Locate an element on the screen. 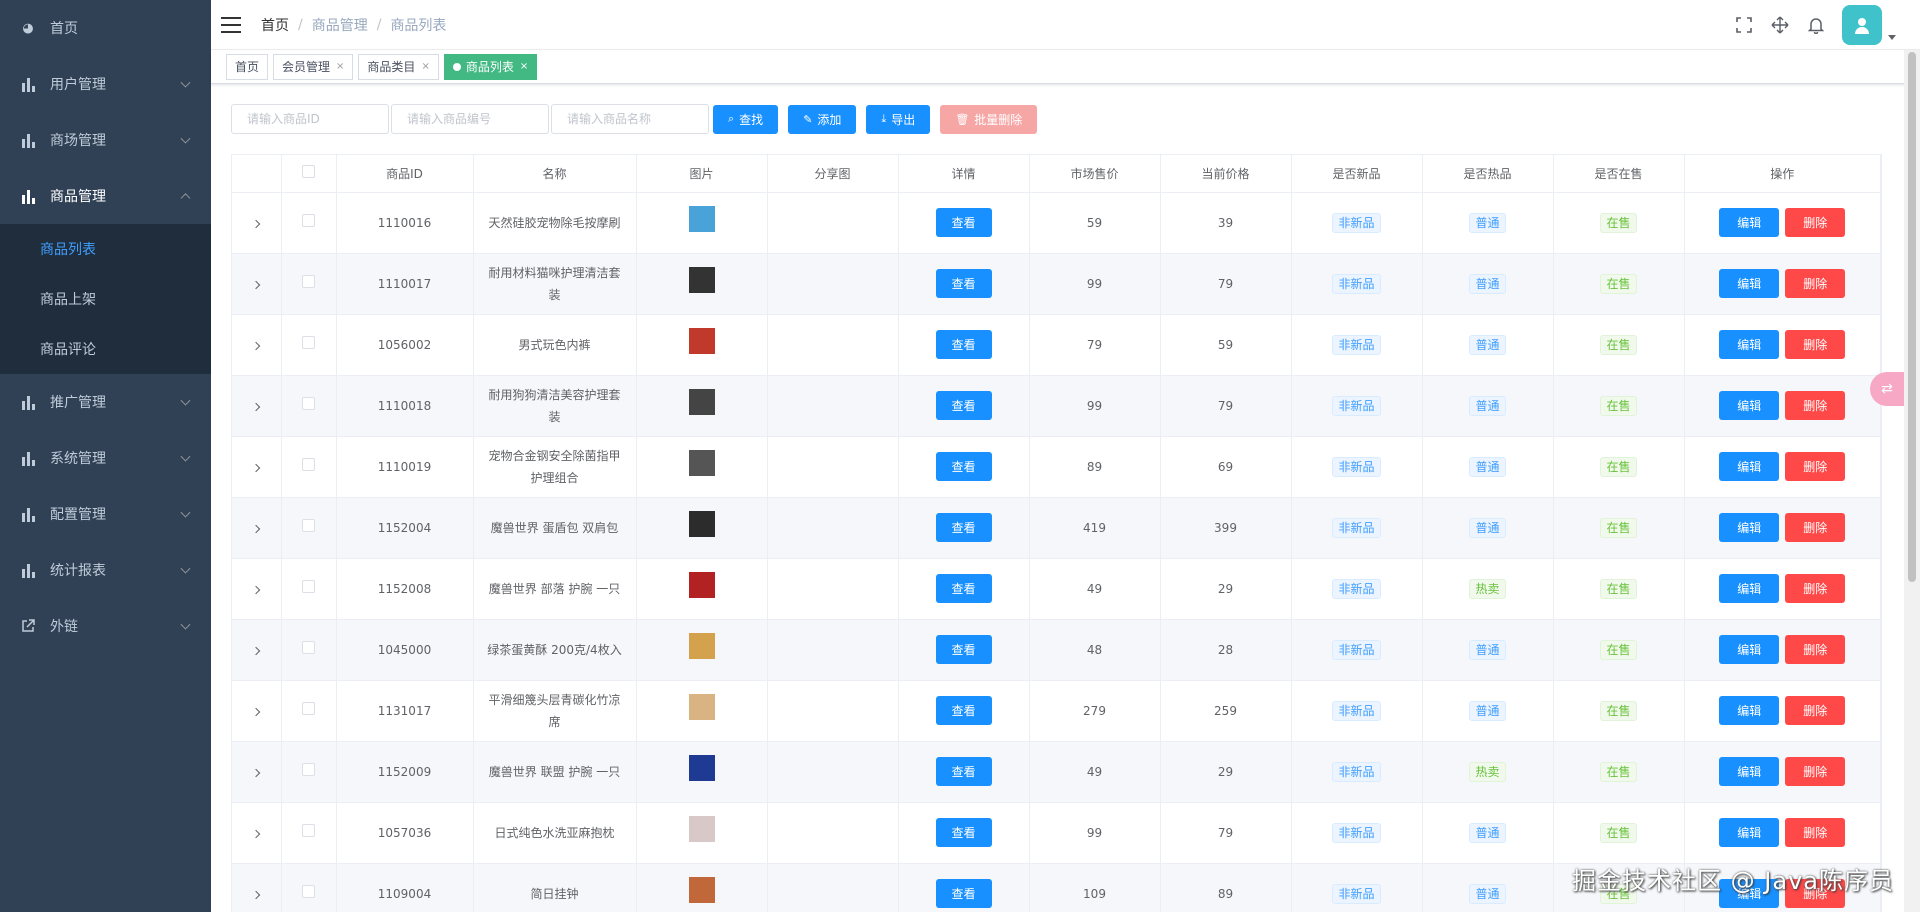  sidebar-subitem-goods-list: 商品列表 is located at coordinates (105, 249).